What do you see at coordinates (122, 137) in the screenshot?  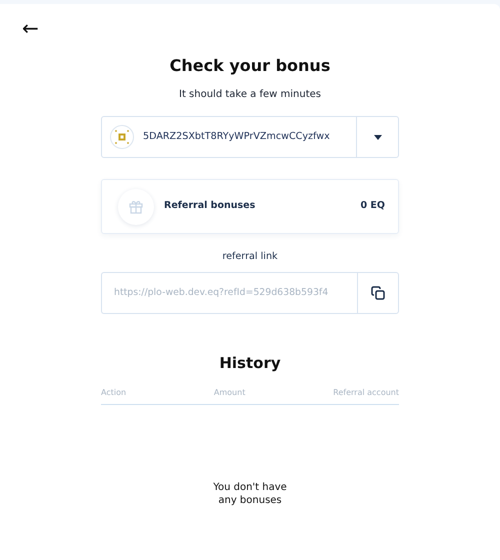 I see `avatar-icon` at bounding box center [122, 137].